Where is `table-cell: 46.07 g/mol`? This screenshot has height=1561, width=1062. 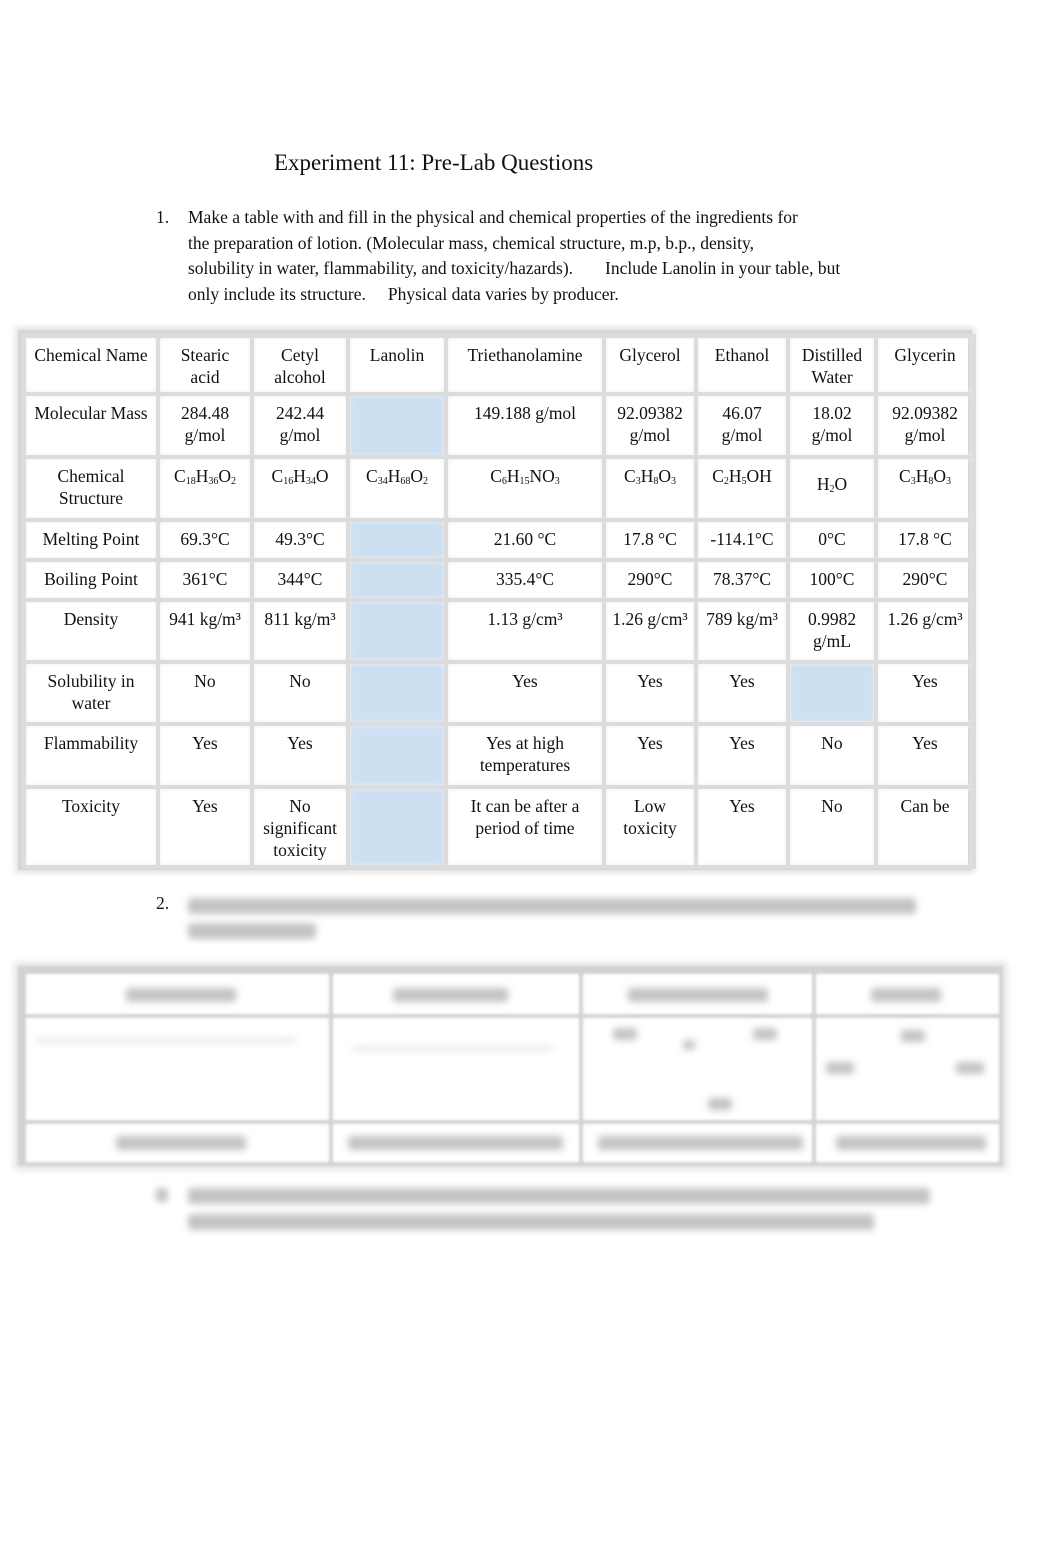
table-cell: 46.07 g/mol is located at coordinates (742, 425).